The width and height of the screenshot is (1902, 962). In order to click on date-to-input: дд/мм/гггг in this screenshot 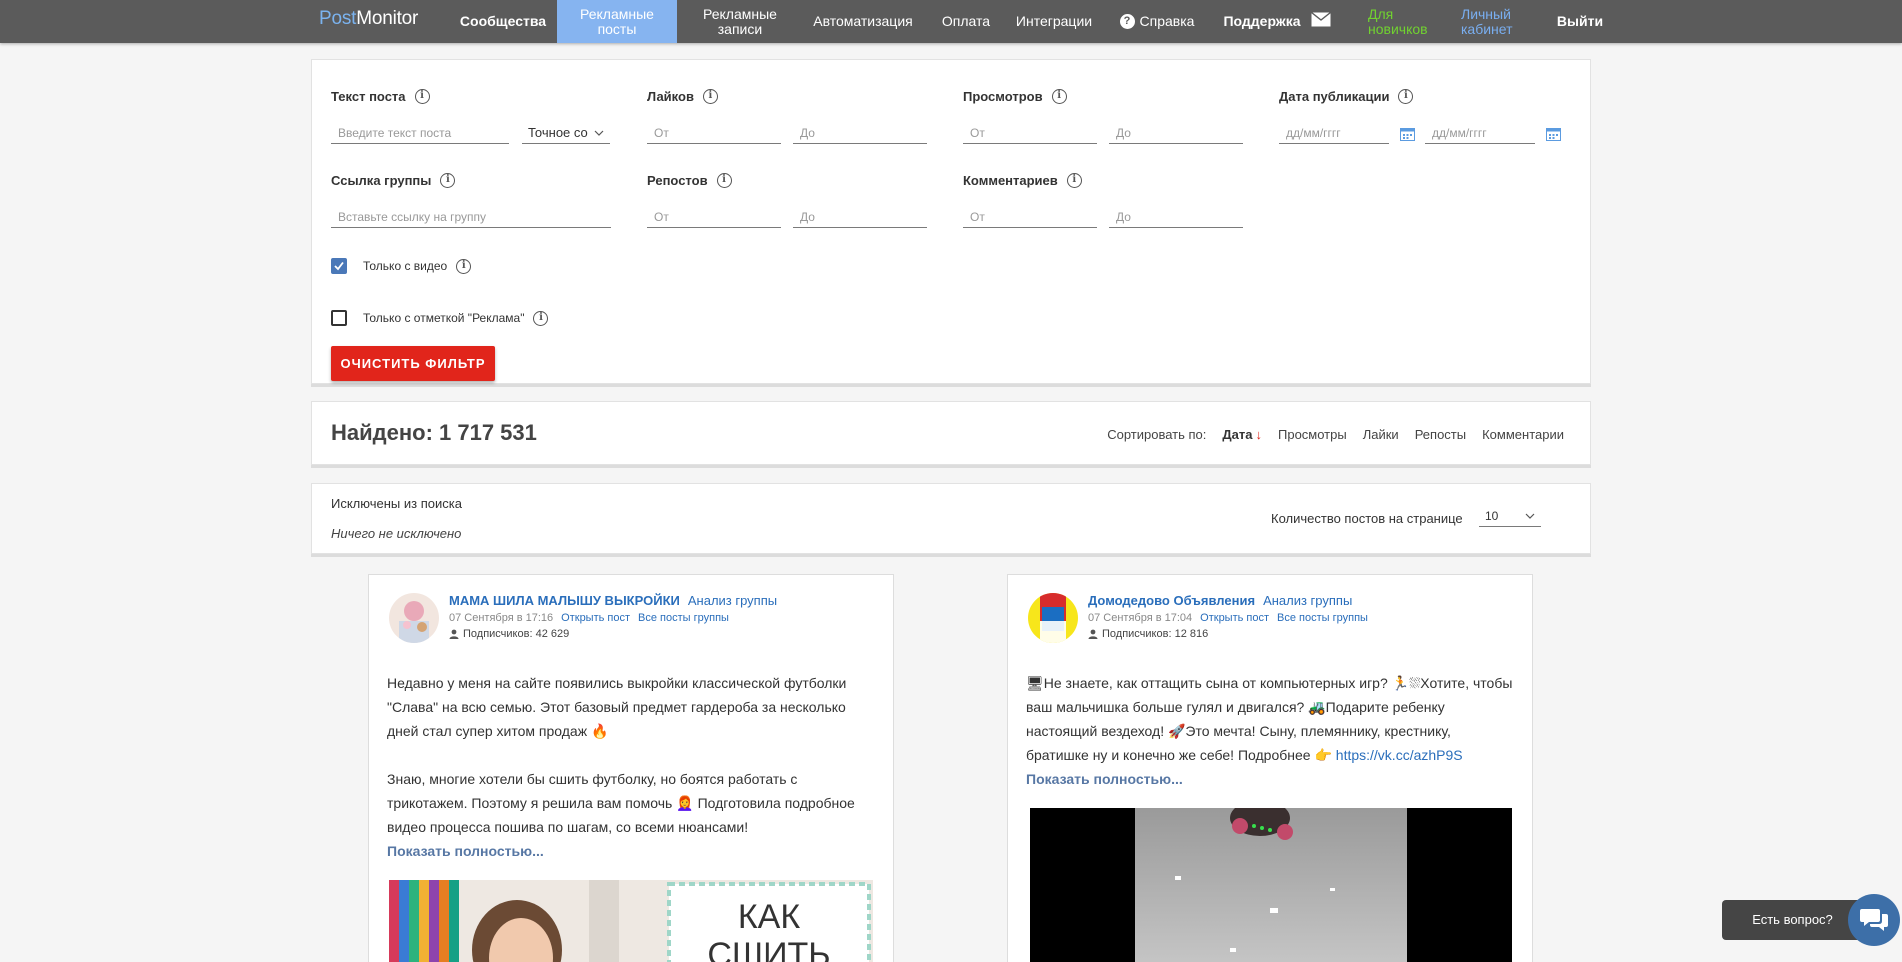, I will do `click(1480, 134)`.